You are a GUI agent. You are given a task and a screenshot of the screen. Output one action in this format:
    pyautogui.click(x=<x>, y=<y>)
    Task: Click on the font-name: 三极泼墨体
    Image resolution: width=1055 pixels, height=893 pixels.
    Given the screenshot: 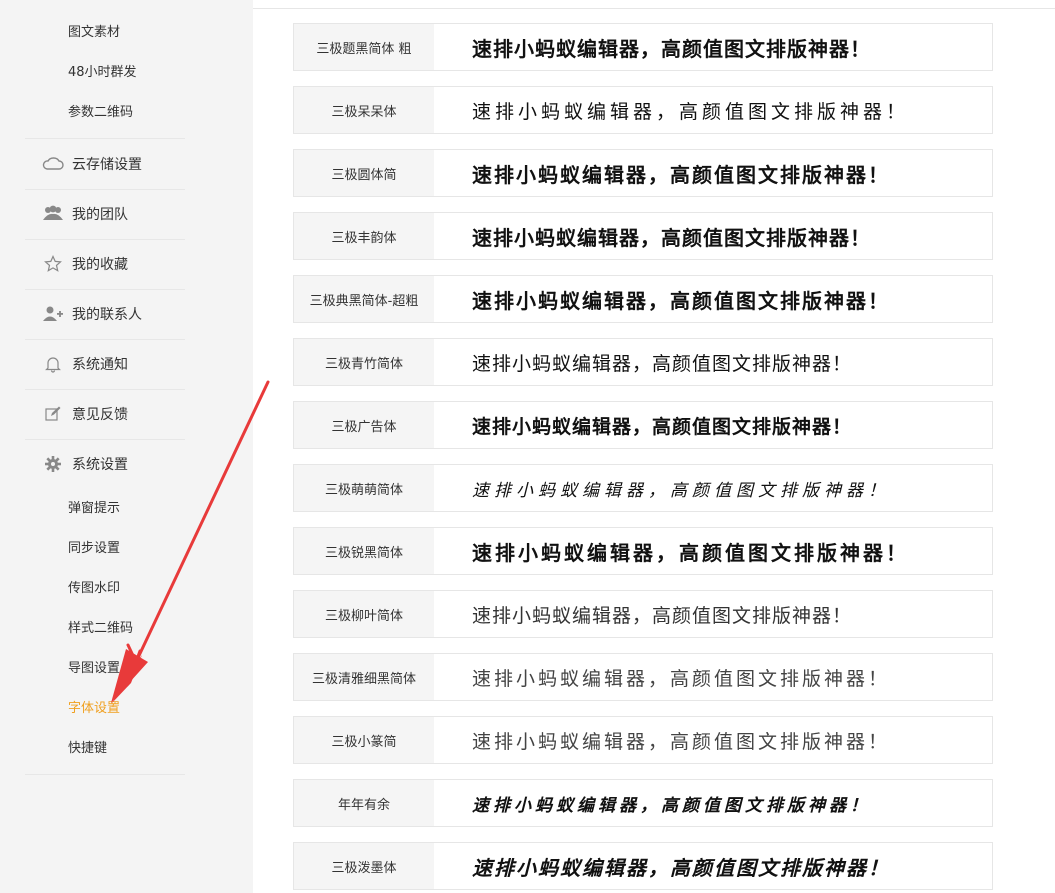 What is the action you would take?
    pyautogui.click(x=364, y=866)
    